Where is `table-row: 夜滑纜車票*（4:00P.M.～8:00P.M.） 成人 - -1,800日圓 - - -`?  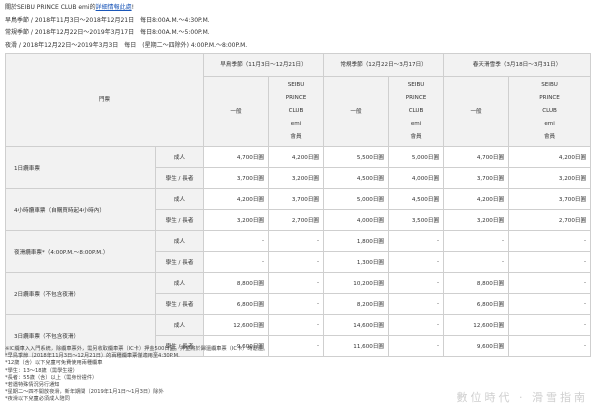 table-row: 夜滑纜車票*（4:00P.M.～8:00P.M.） 成人 - -1,800日圓 - - - is located at coordinates (298, 251).